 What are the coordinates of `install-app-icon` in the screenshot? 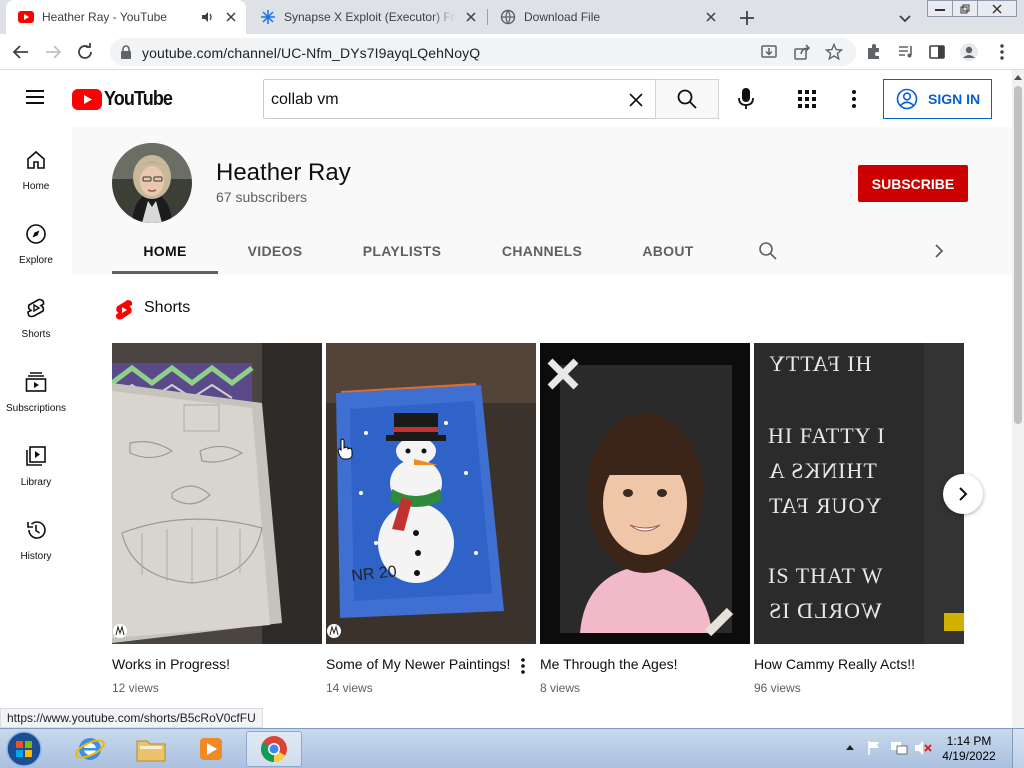 It's located at (769, 52).